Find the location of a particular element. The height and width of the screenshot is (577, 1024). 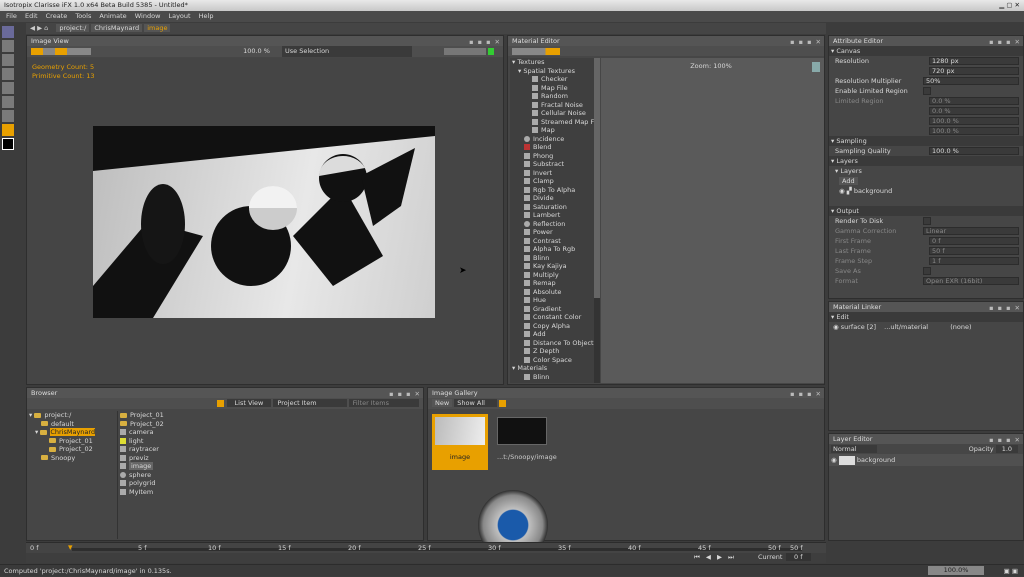

tree-item: Z Depth is located at coordinates (553, 351).